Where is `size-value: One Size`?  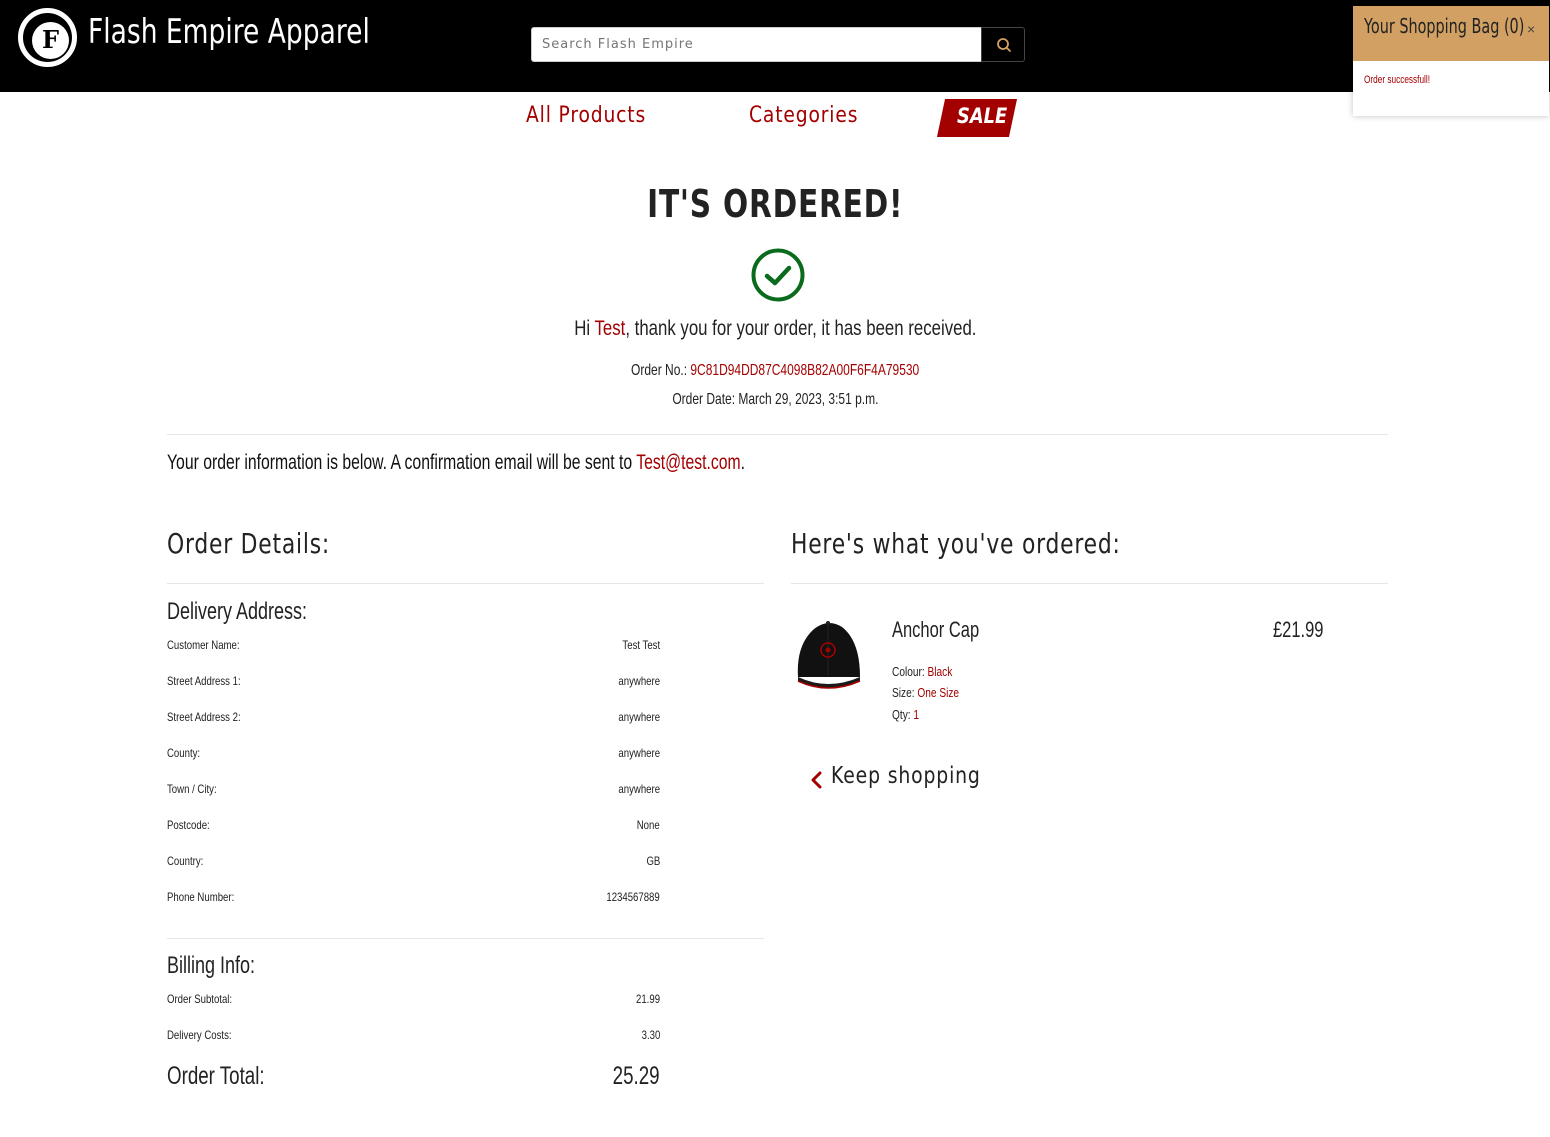
size-value: One Size is located at coordinates (938, 692).